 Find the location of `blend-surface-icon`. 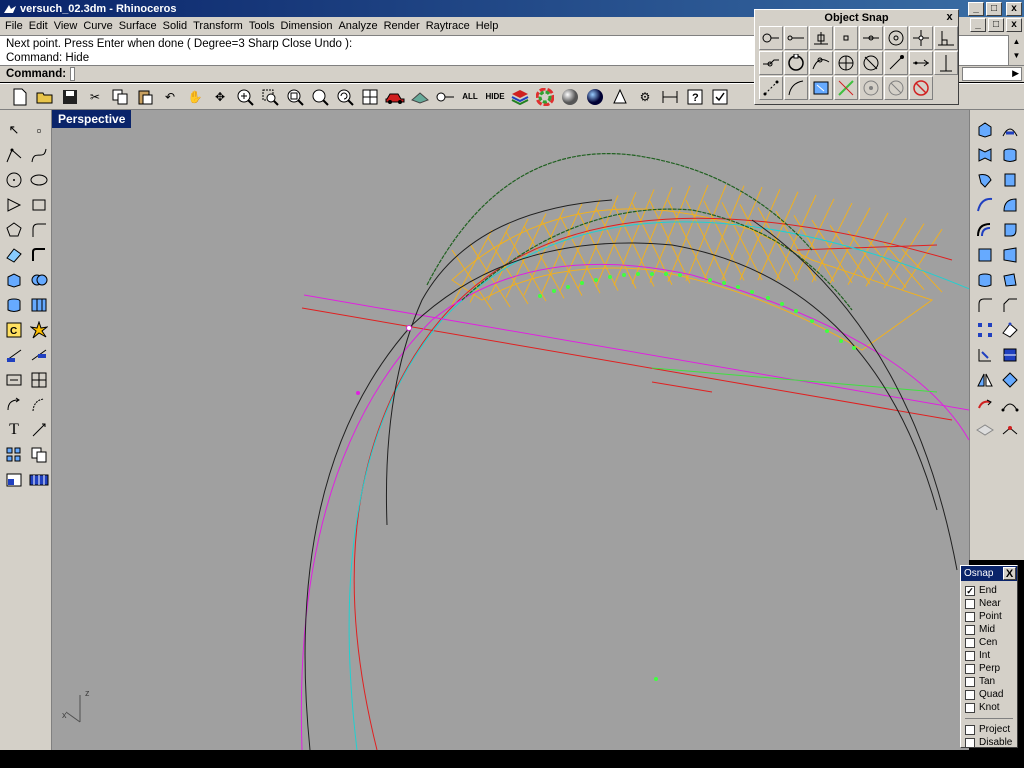

blend-surface-icon is located at coordinates (985, 230).